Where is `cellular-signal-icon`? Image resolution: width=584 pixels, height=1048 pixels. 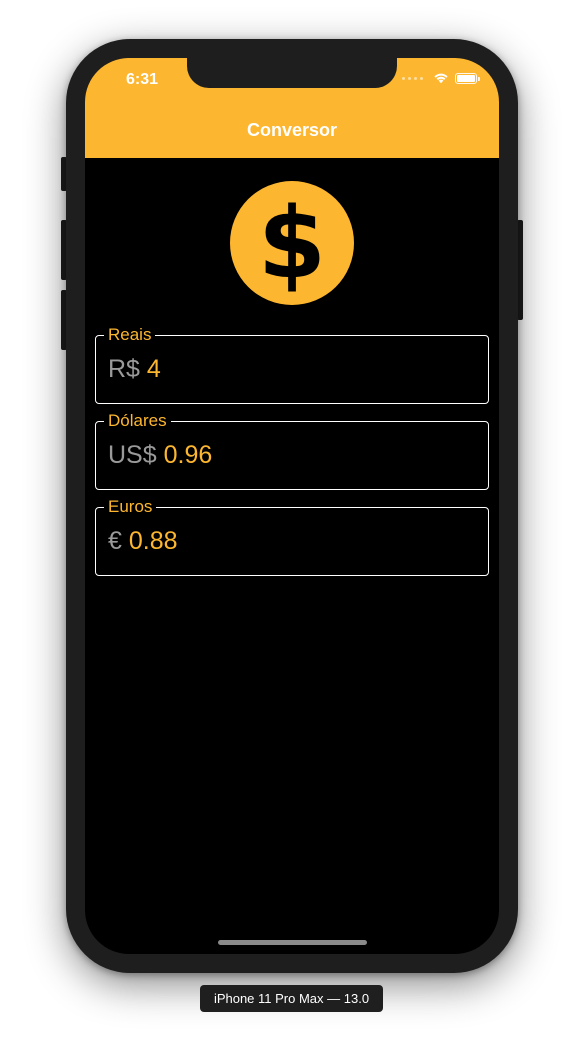 cellular-signal-icon is located at coordinates (412, 78).